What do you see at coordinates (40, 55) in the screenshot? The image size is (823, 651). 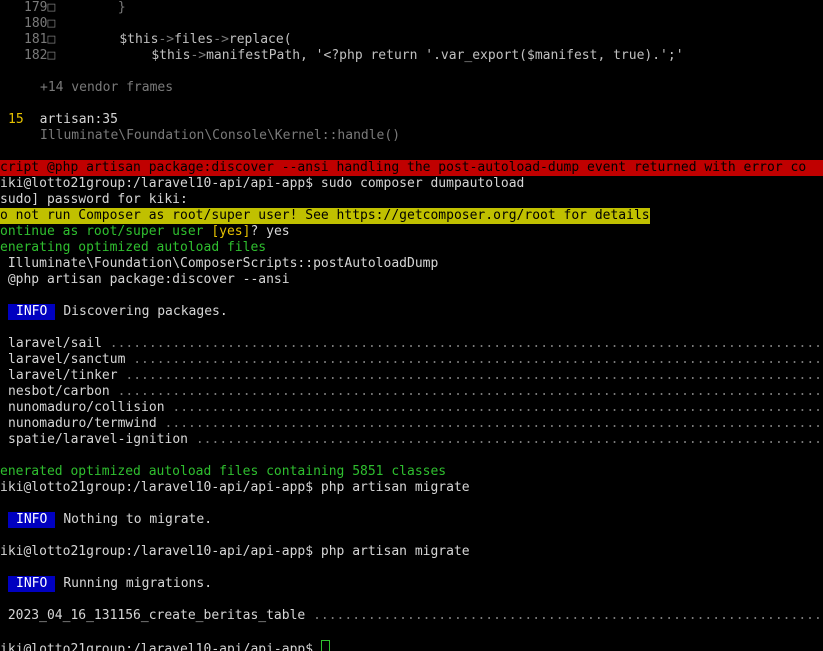 I see `line-number: 182□` at bounding box center [40, 55].